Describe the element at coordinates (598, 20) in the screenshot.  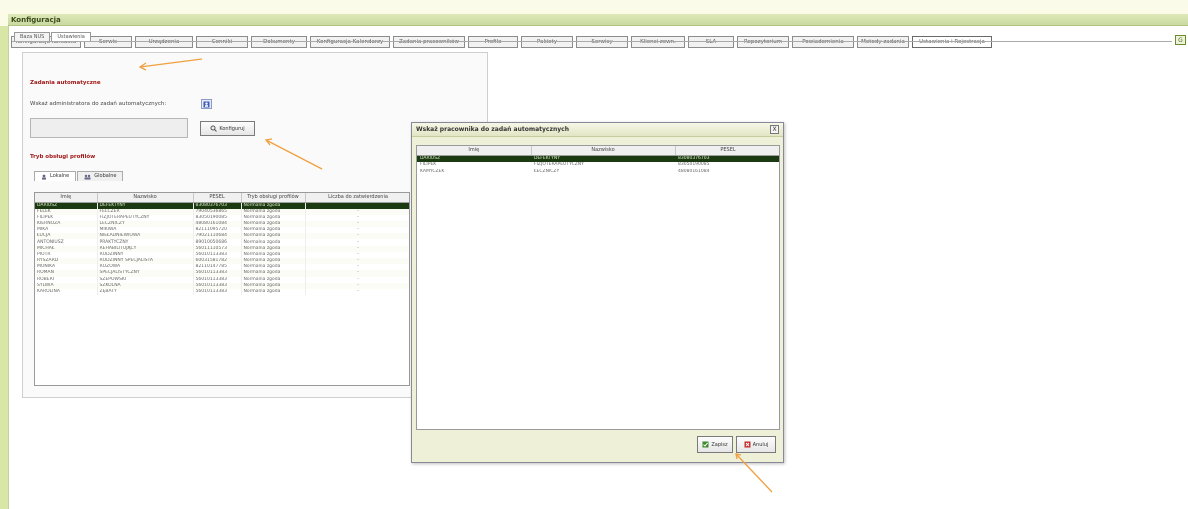
I see `app-title: Konfiguracja` at that location.